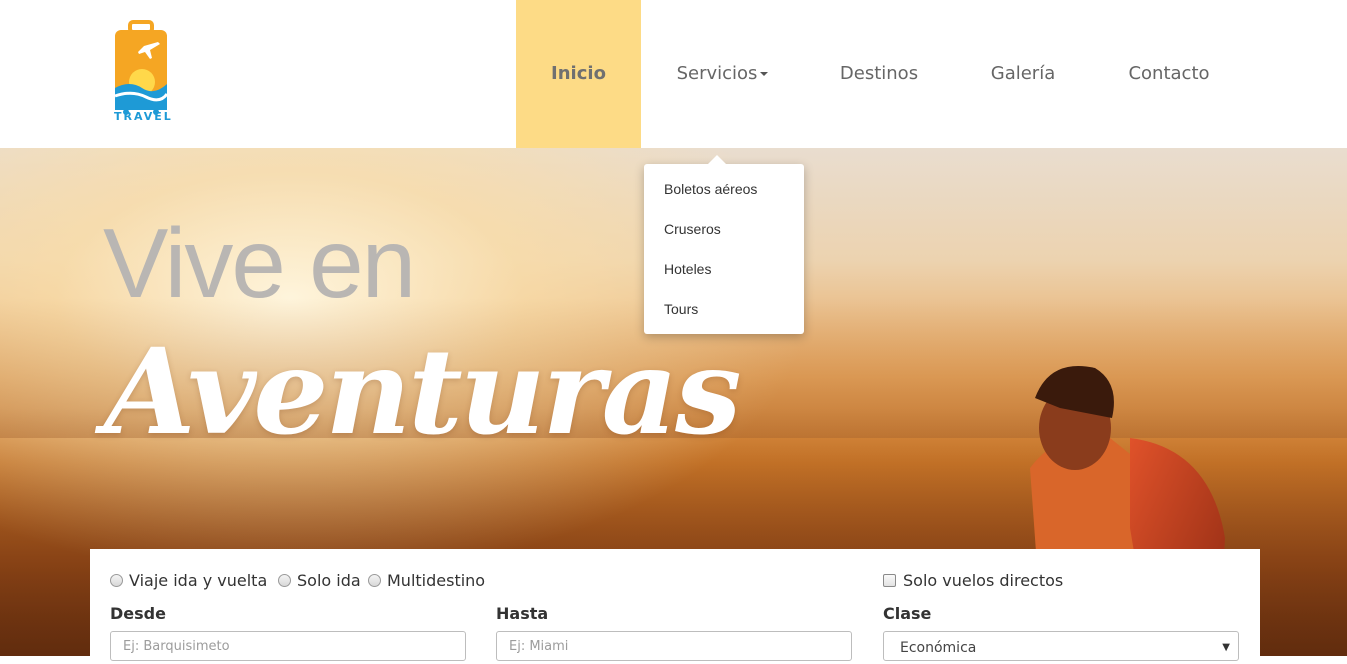 This screenshot has width=1347, height=664. What do you see at coordinates (1169, 74) in the screenshot?
I see `nav-item-contacto: Contacto` at bounding box center [1169, 74].